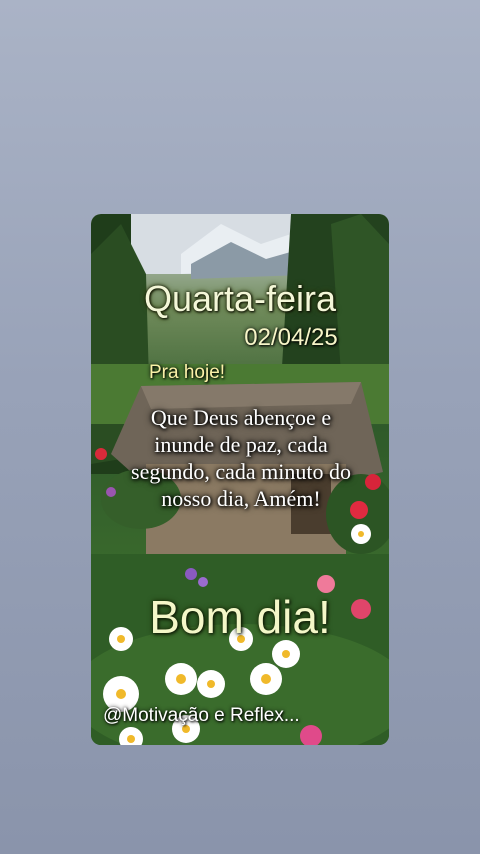 The width and height of the screenshot is (480, 854). I want to click on intro-label: Pra hoje!, so click(187, 372).